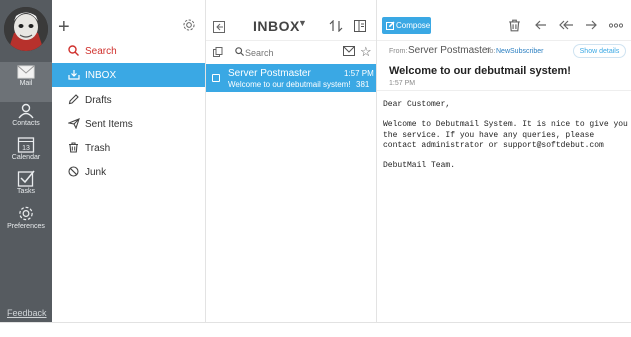  I want to click on folder-sent-items: Sent Items, so click(128, 124).